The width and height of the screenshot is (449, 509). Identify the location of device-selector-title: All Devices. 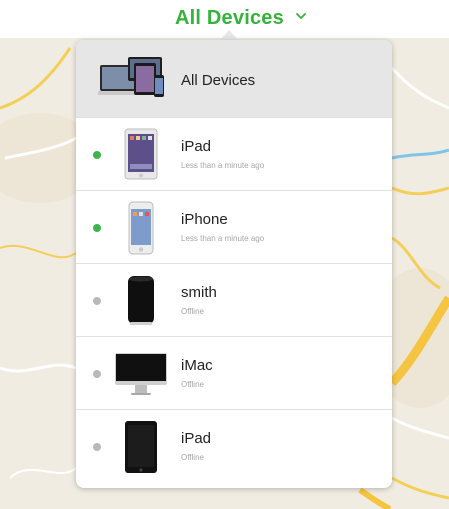
(229, 18).